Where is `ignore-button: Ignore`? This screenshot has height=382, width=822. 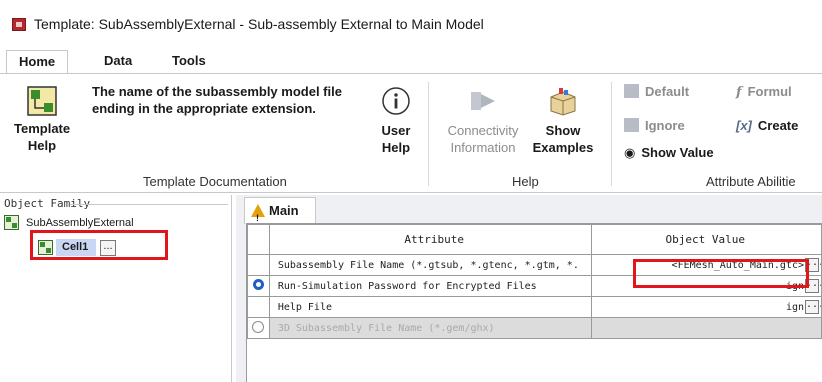 ignore-button: Ignore is located at coordinates (654, 126).